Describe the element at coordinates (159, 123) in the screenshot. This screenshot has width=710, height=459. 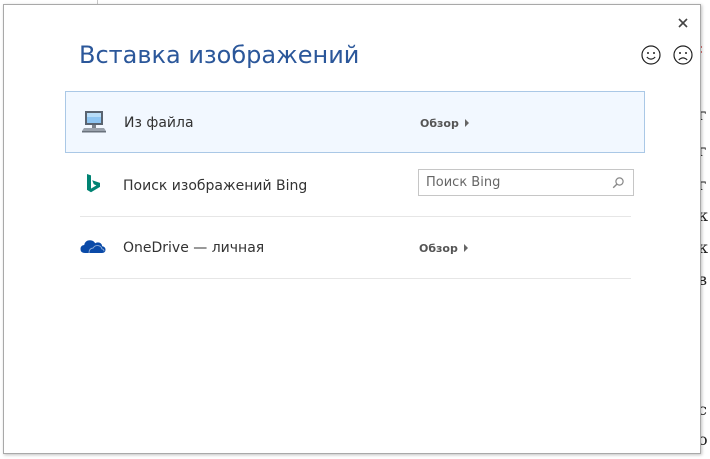
I see `source-label: Из файла` at that location.